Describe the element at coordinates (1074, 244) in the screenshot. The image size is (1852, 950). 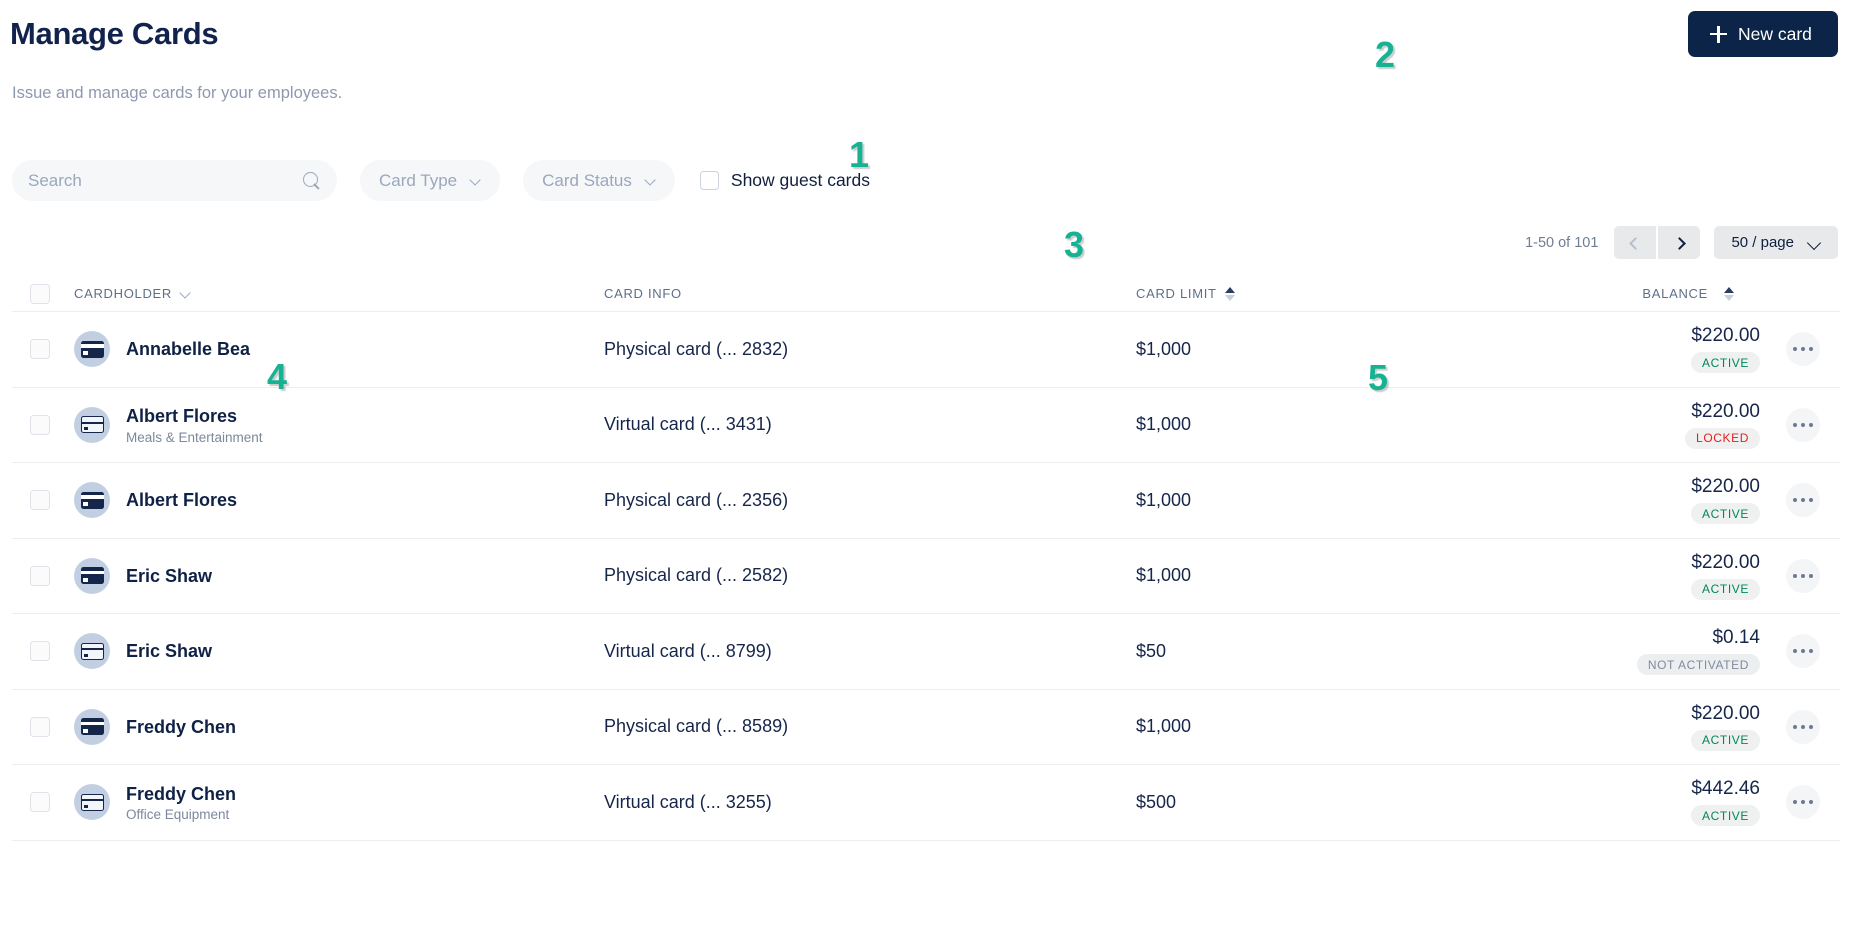
I see `annotation-marker-3: 3` at that location.